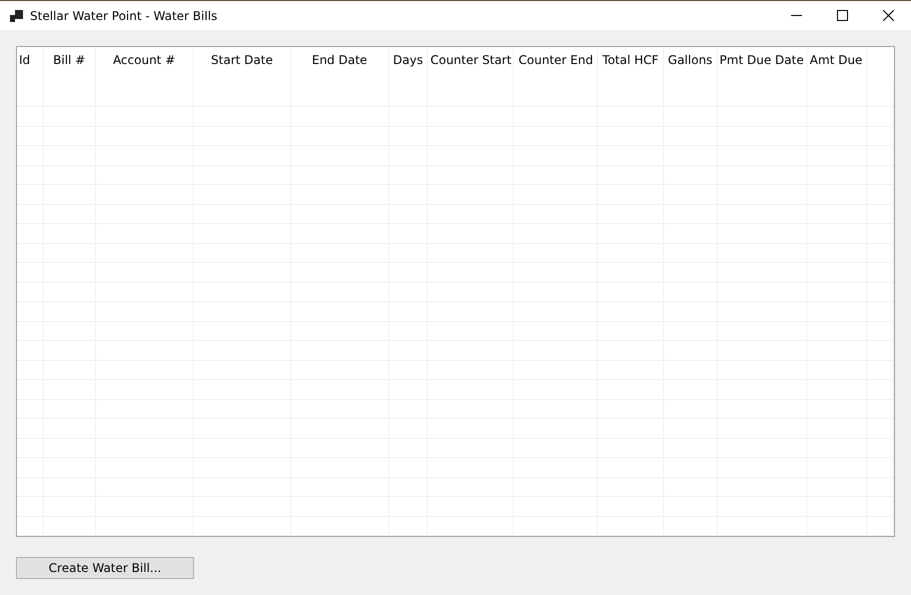 The image size is (911, 595). Describe the element at coordinates (144, 60) in the screenshot. I see `column-header: Account #` at that location.